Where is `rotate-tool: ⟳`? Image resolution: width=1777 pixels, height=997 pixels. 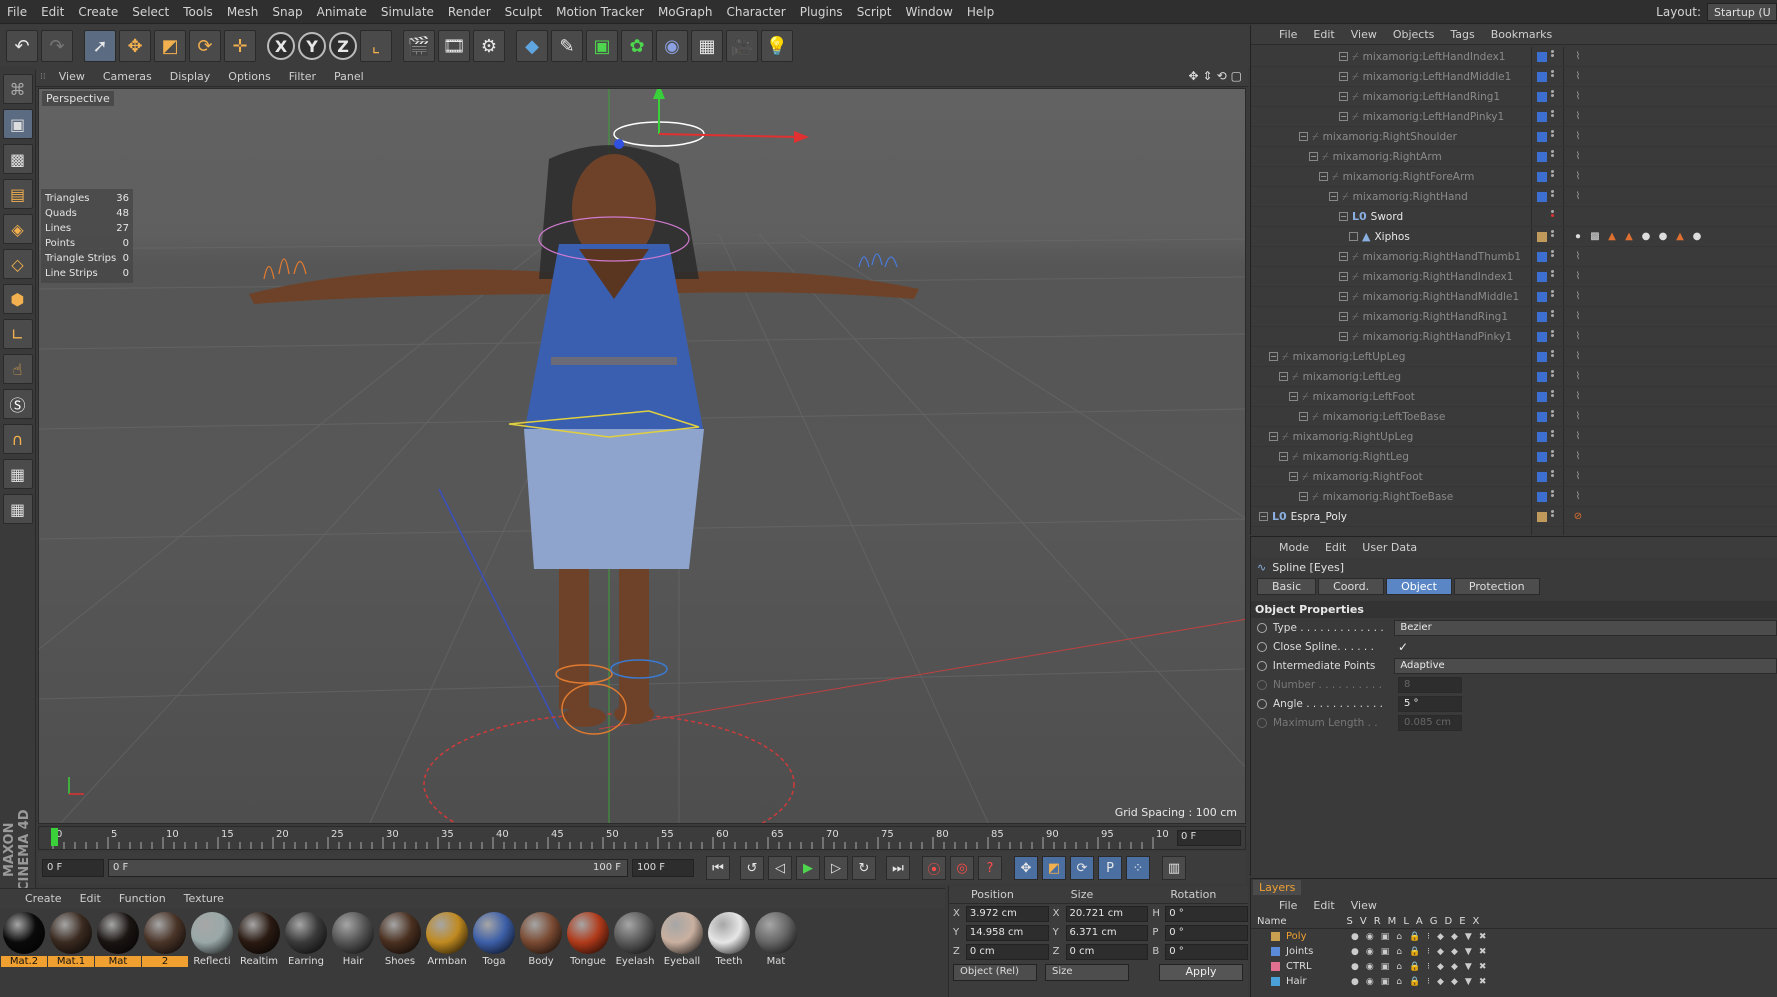 rotate-tool: ⟳ is located at coordinates (205, 46).